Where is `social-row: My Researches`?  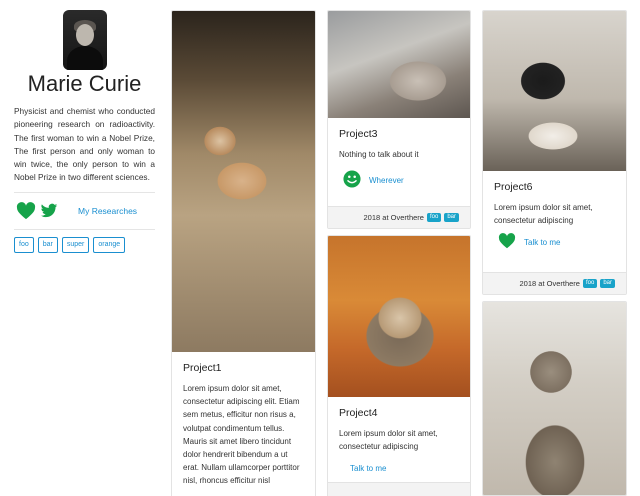
social-row: My Researches is located at coordinates (84, 211).